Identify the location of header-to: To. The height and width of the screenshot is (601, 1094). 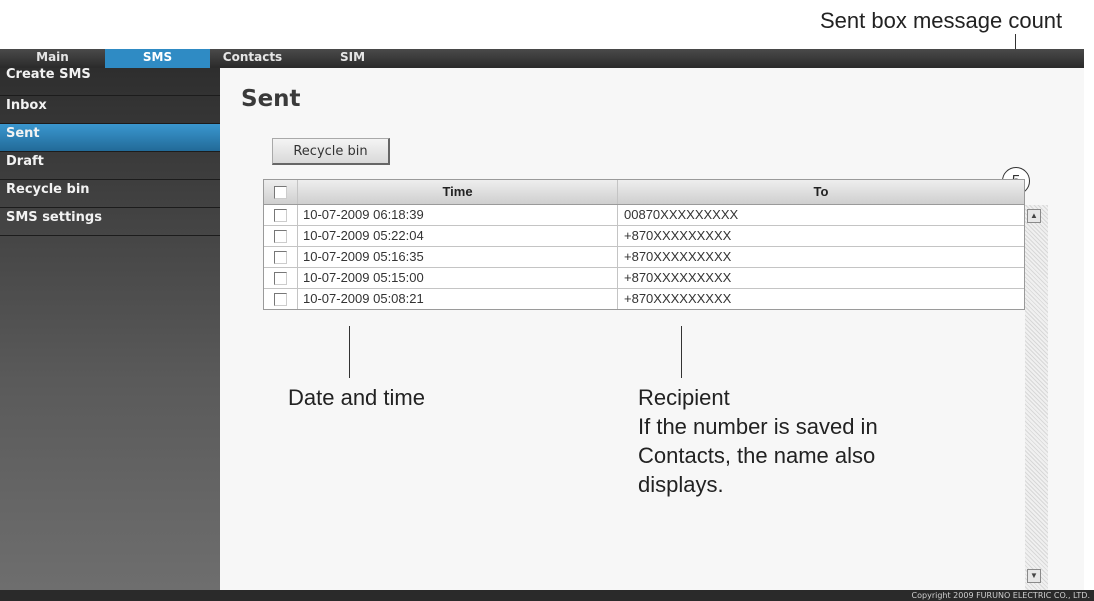
(821, 192).